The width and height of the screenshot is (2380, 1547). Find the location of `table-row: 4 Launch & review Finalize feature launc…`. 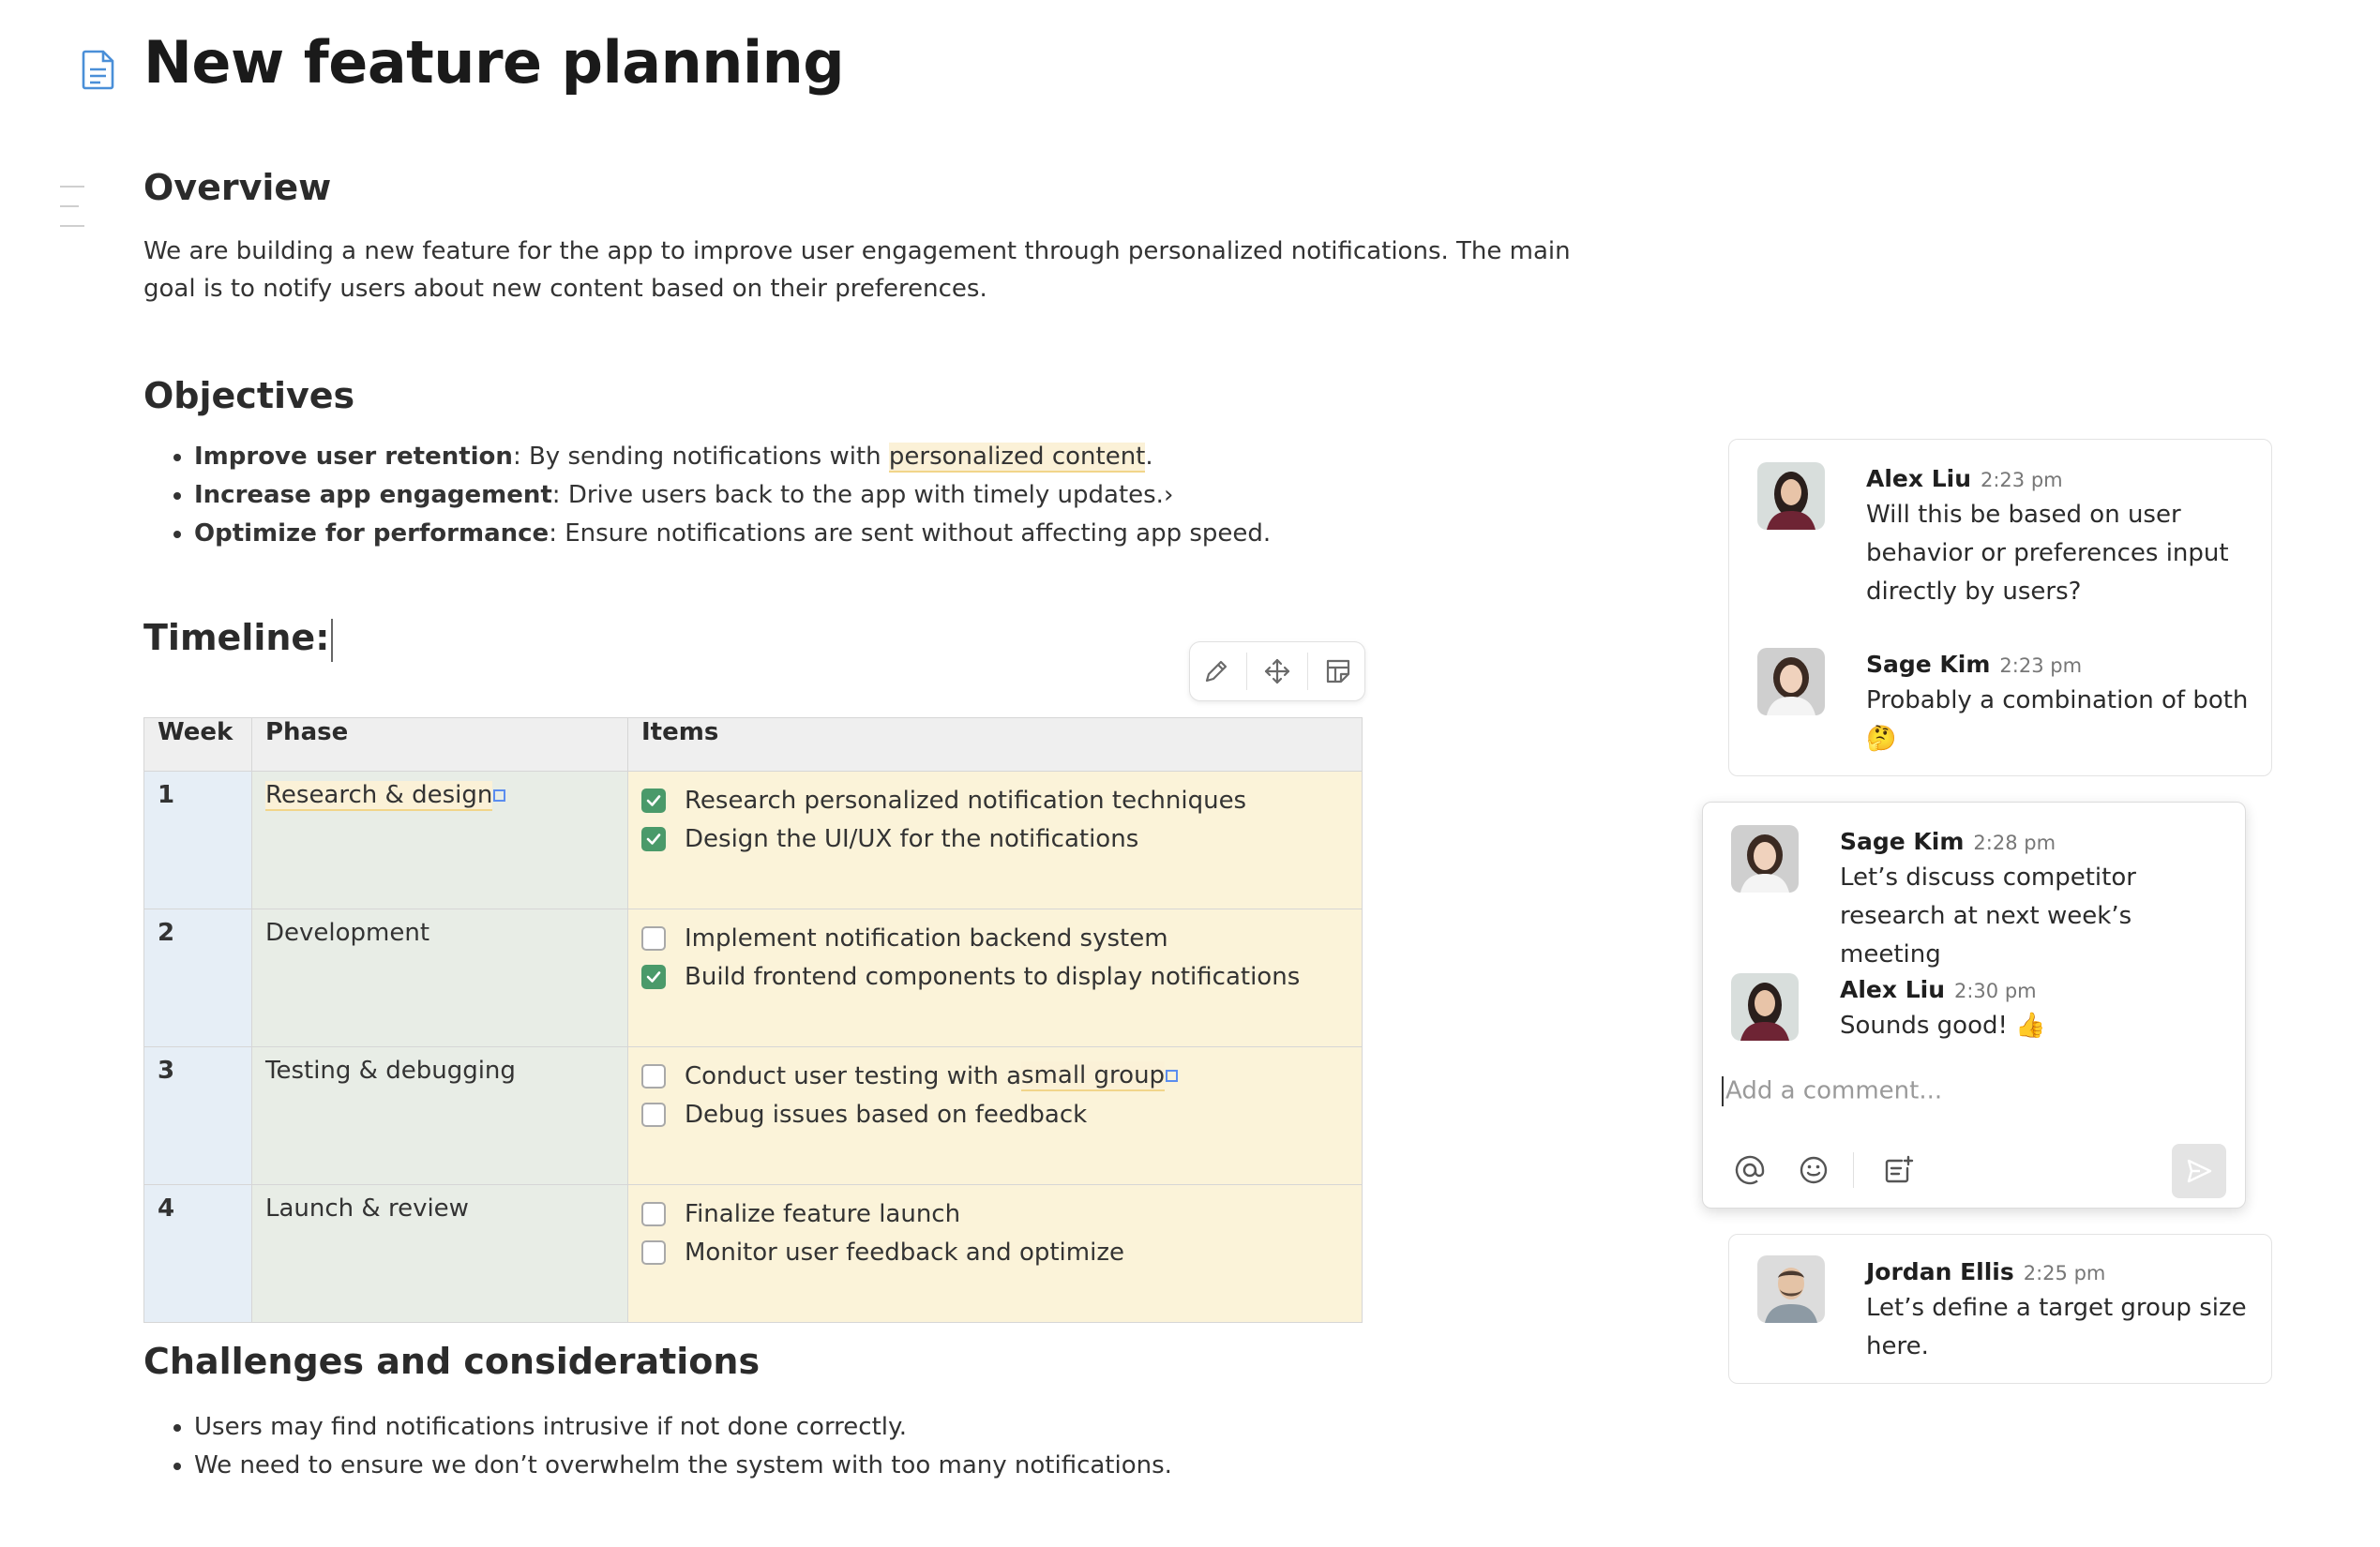

table-row: 4 Launch & review Finalize feature launc… is located at coordinates (753, 1253).